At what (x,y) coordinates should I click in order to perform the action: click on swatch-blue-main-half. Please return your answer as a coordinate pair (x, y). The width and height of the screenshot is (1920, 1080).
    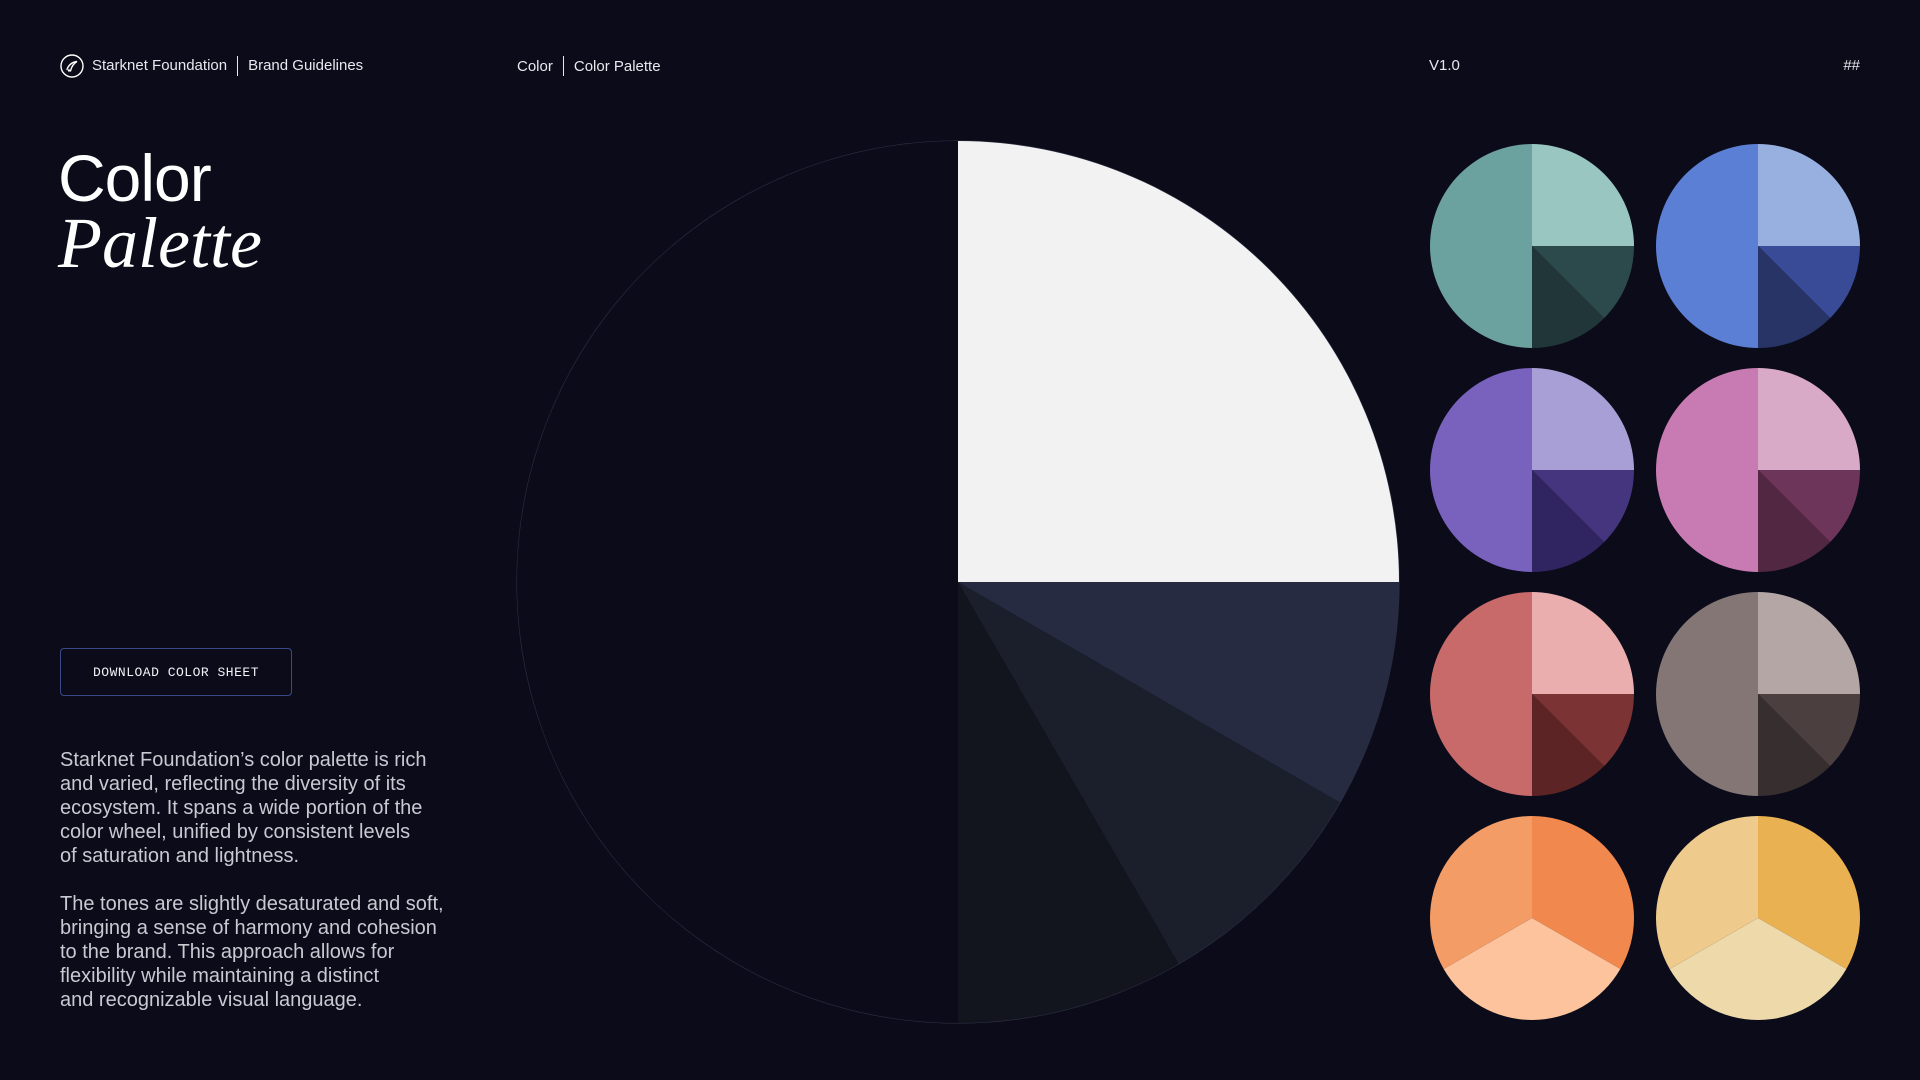
    Looking at the image, I should click on (1707, 246).